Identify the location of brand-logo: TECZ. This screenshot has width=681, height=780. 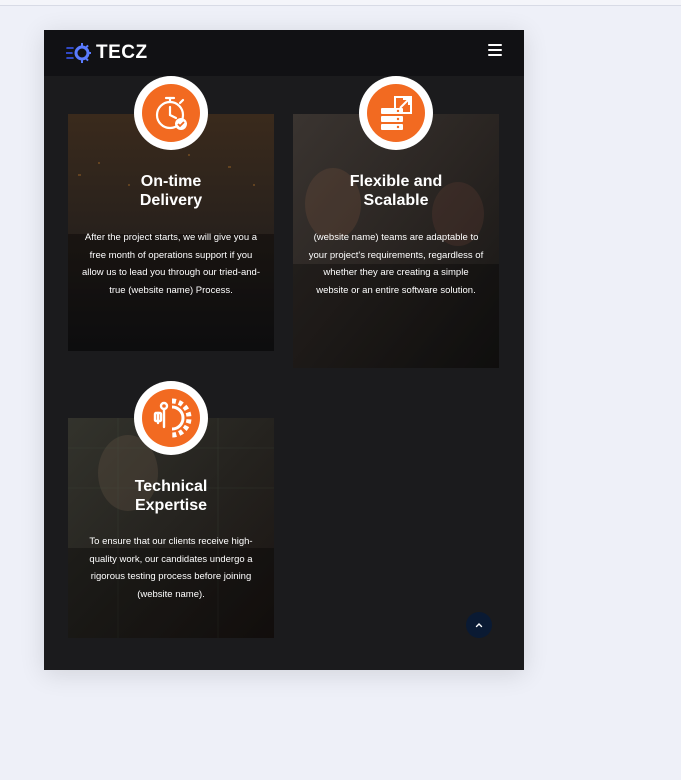
(107, 53).